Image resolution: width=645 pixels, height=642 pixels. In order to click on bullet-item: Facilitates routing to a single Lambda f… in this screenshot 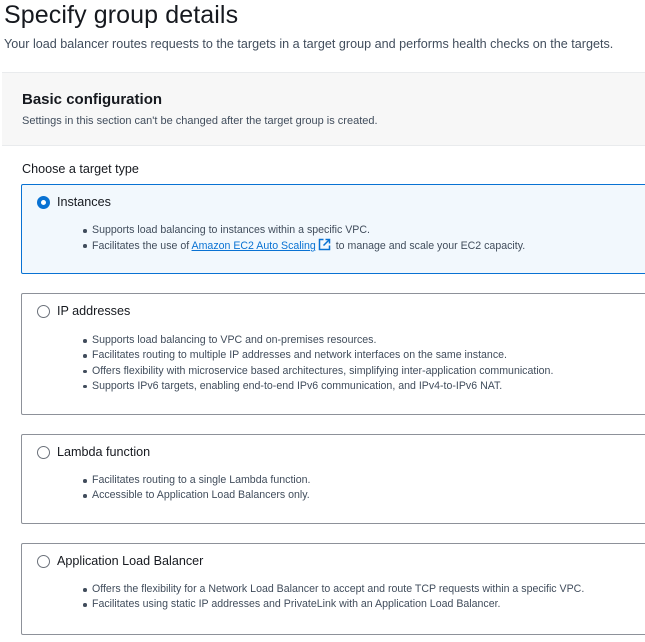, I will do `click(195, 480)`.